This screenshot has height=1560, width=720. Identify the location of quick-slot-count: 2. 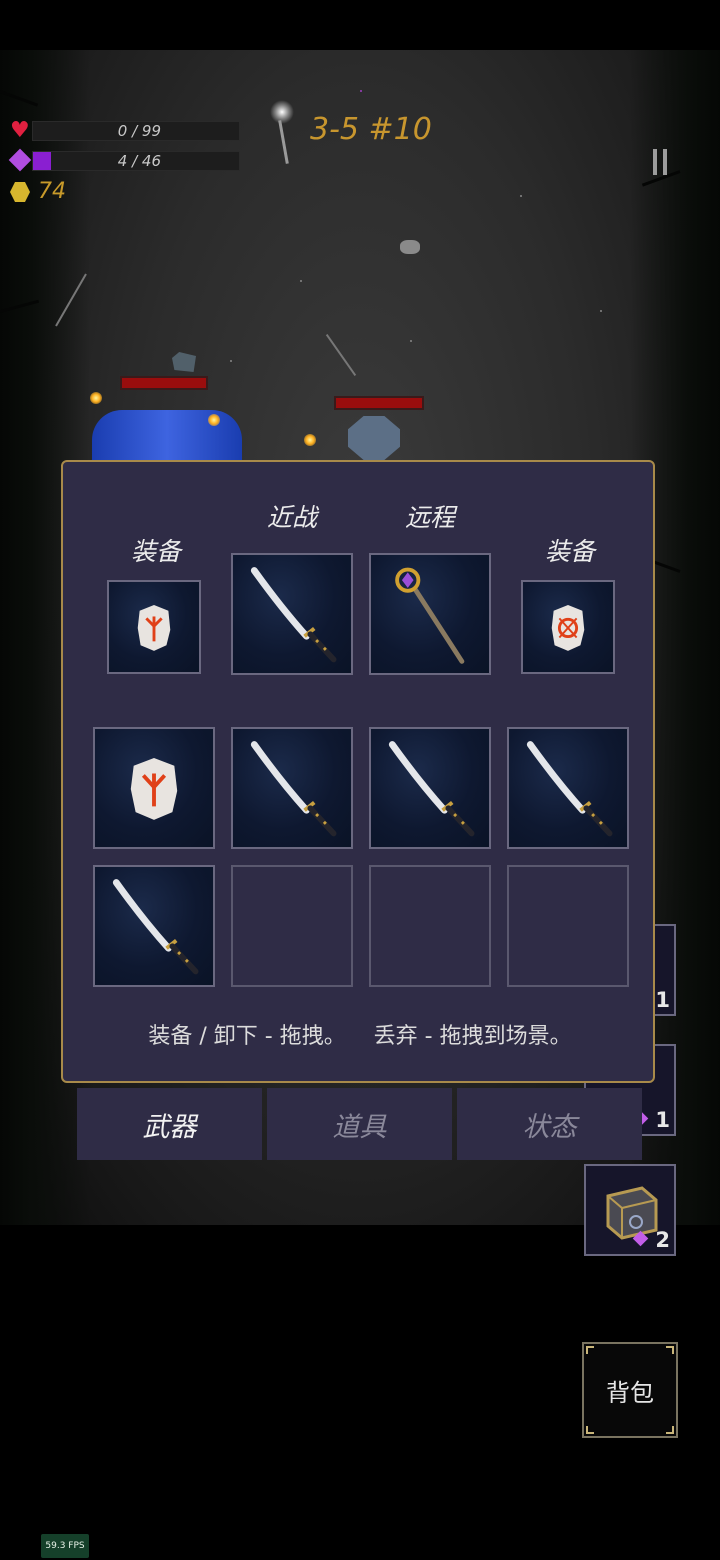
(662, 1240).